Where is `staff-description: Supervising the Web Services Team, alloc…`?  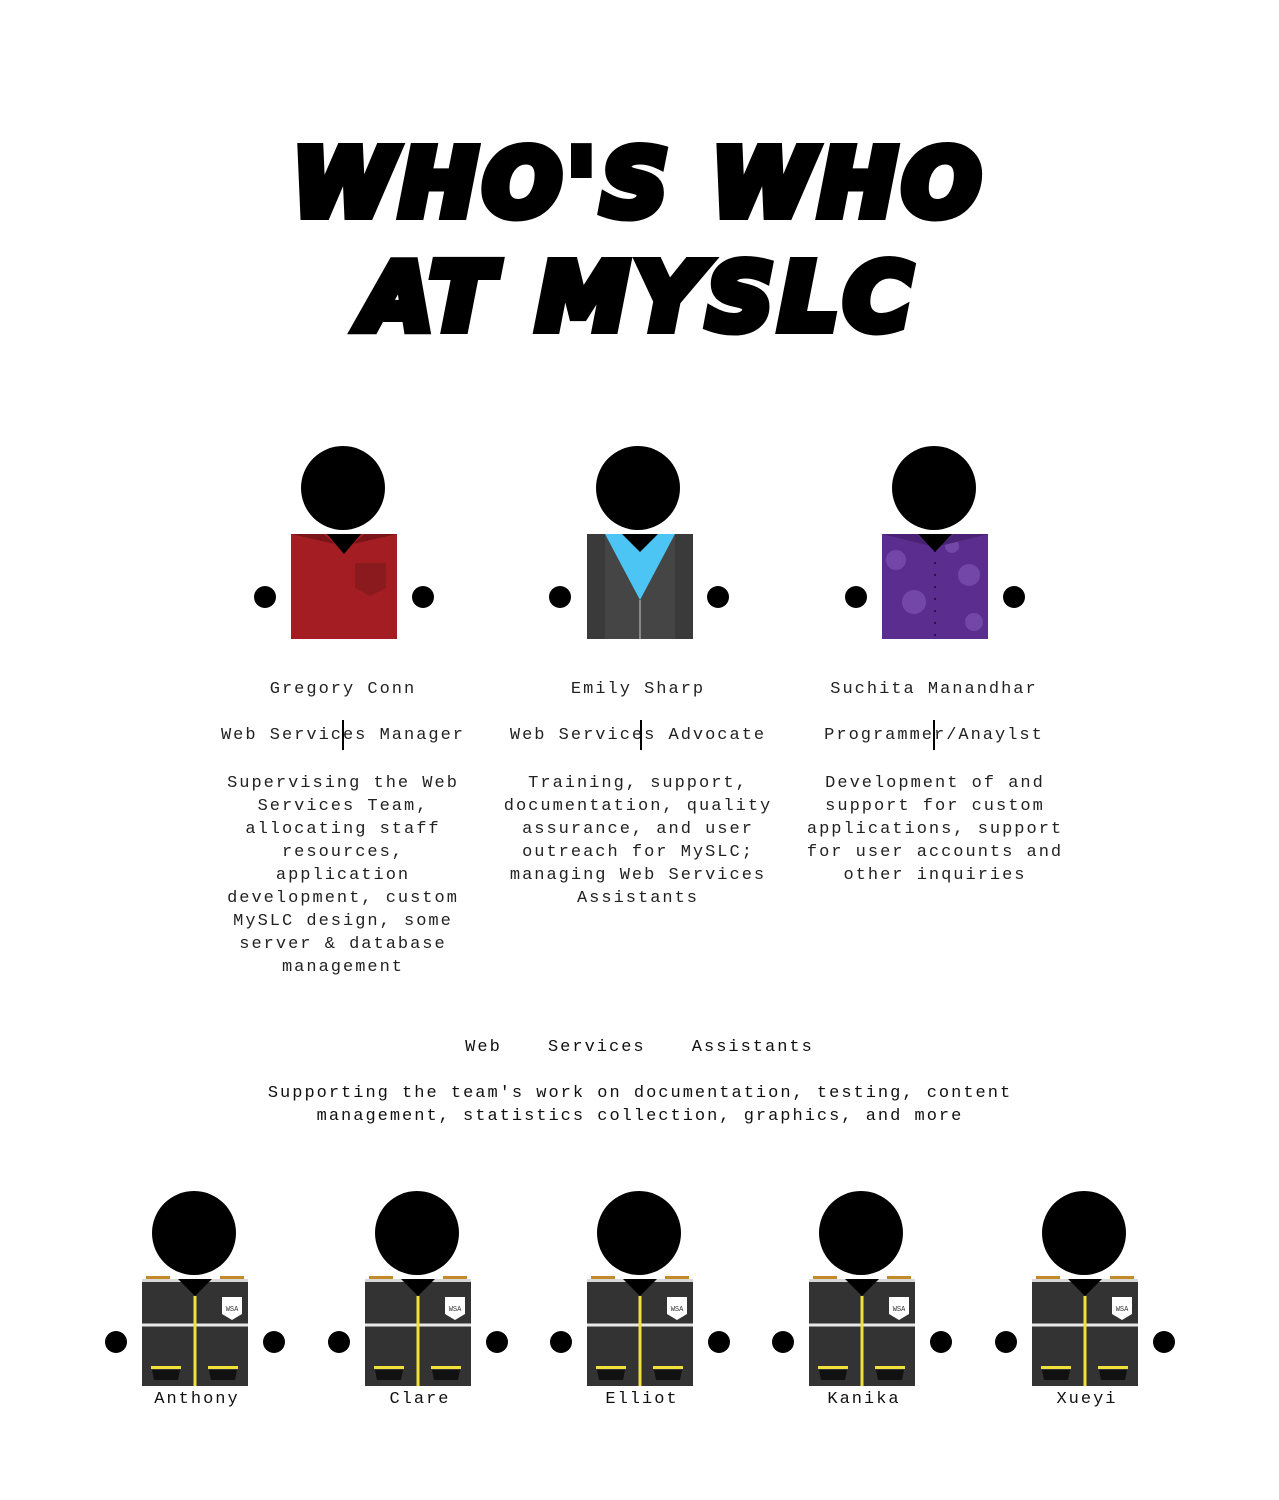 staff-description: Supervising the Web Services Team, alloc… is located at coordinates (343, 875).